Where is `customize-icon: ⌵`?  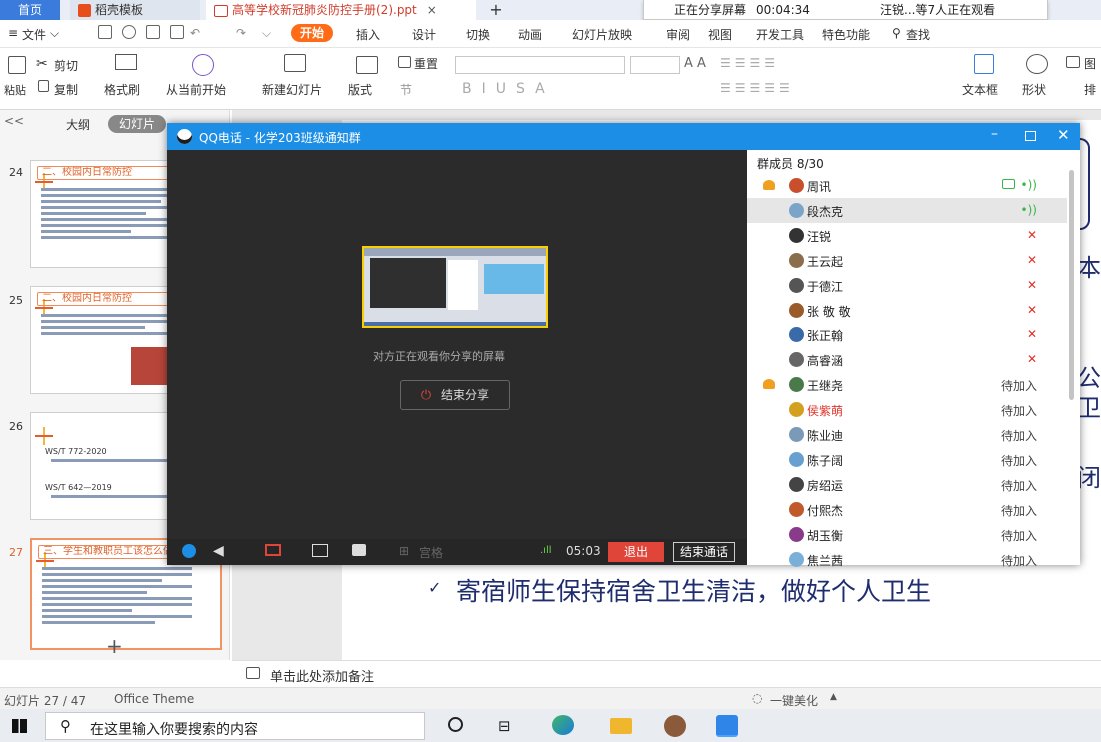
customize-icon: ⌵ is located at coordinates (266, 33).